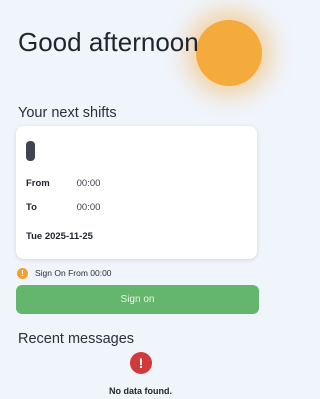 The width and height of the screenshot is (320, 399). What do you see at coordinates (137, 299) in the screenshot?
I see `sign-on-button: Sign on` at bounding box center [137, 299].